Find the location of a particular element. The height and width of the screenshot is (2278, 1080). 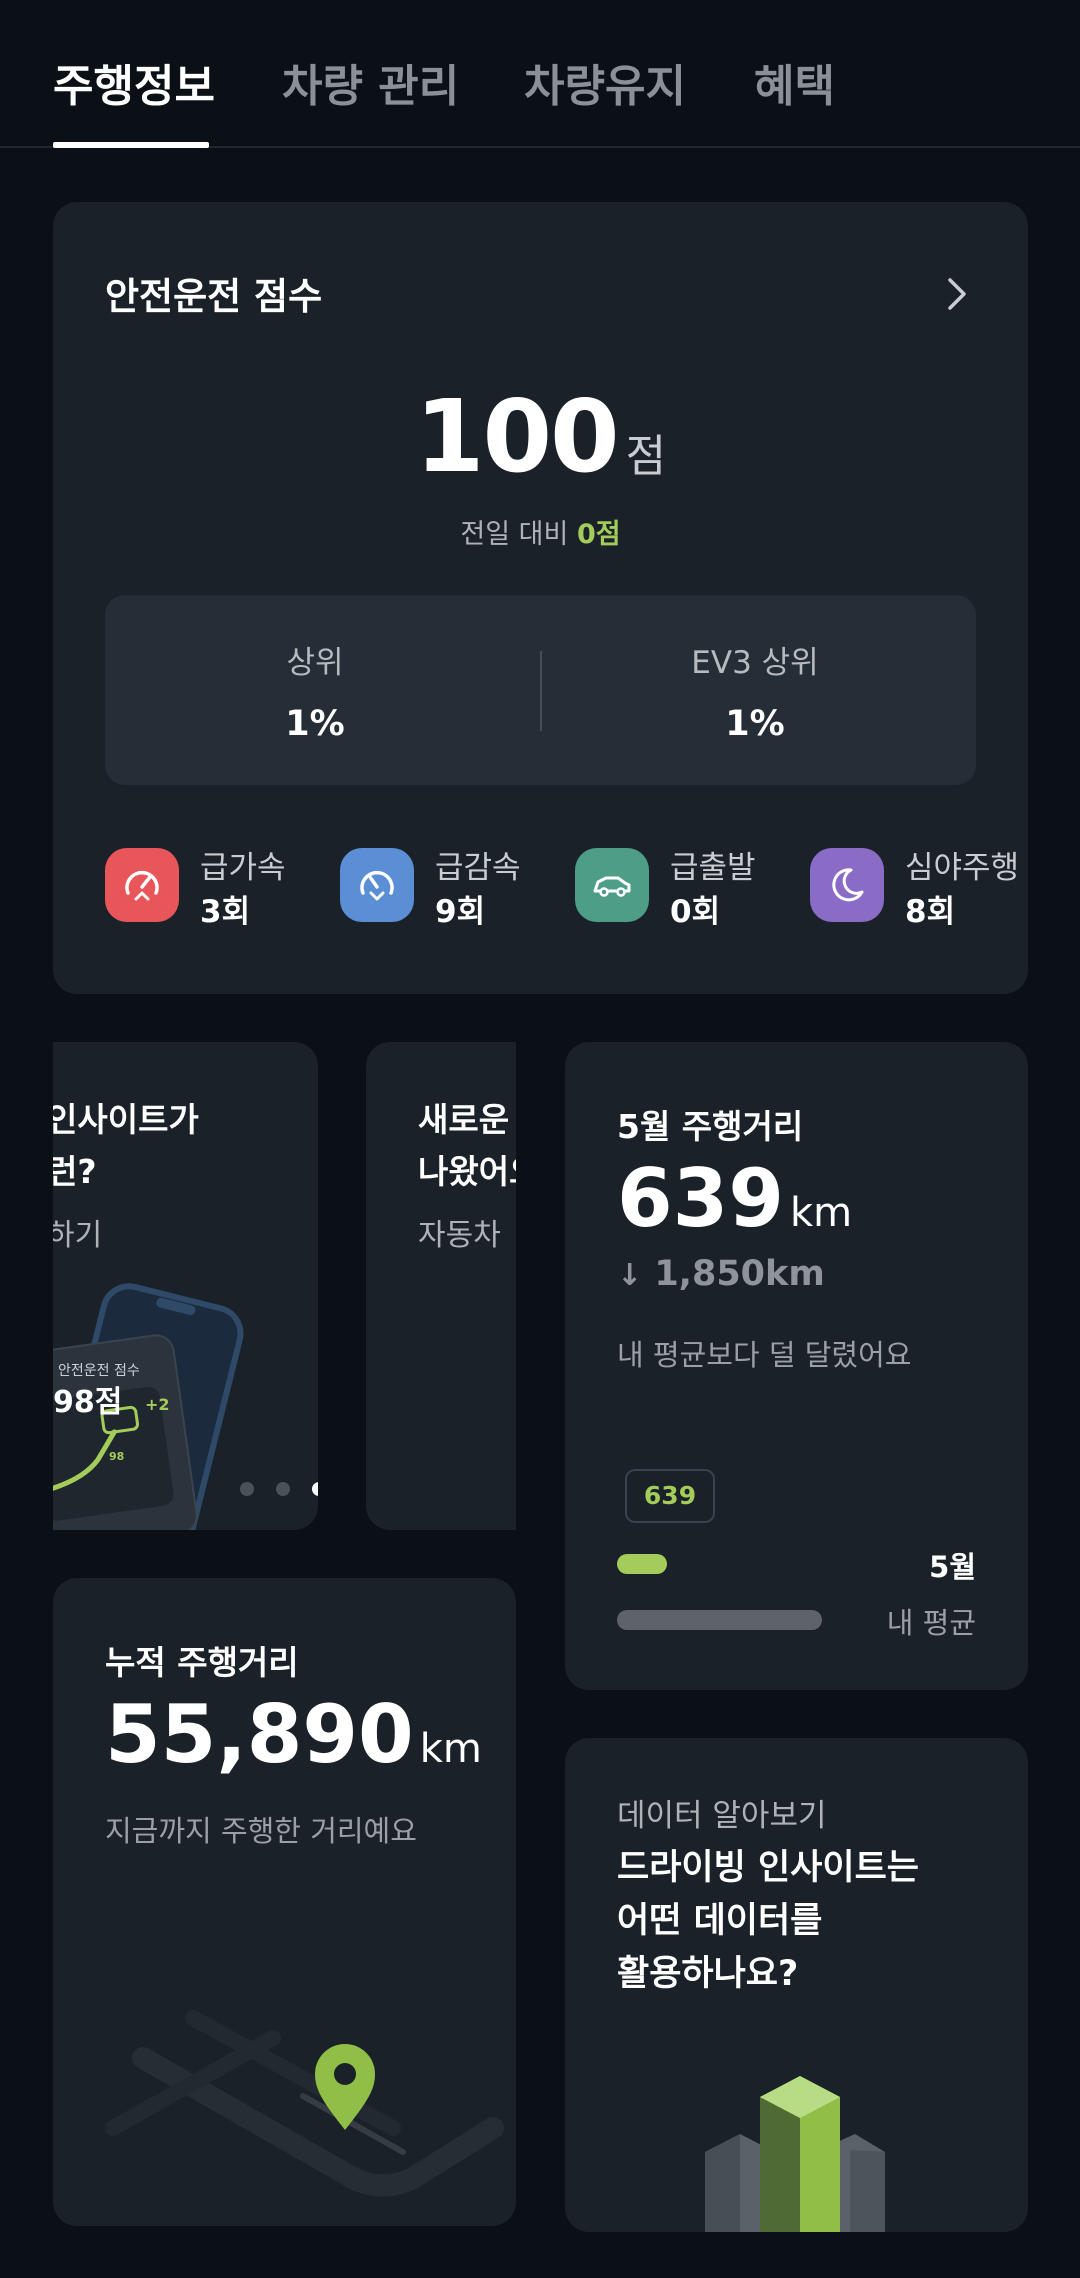

event-rapid-acceleration: 급가속 3회 is located at coordinates (225, 886).